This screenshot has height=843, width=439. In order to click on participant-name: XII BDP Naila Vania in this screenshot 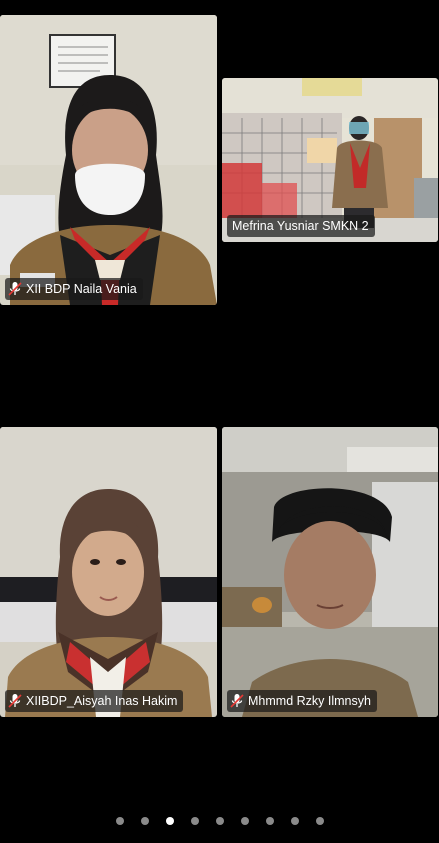, I will do `click(81, 289)`.